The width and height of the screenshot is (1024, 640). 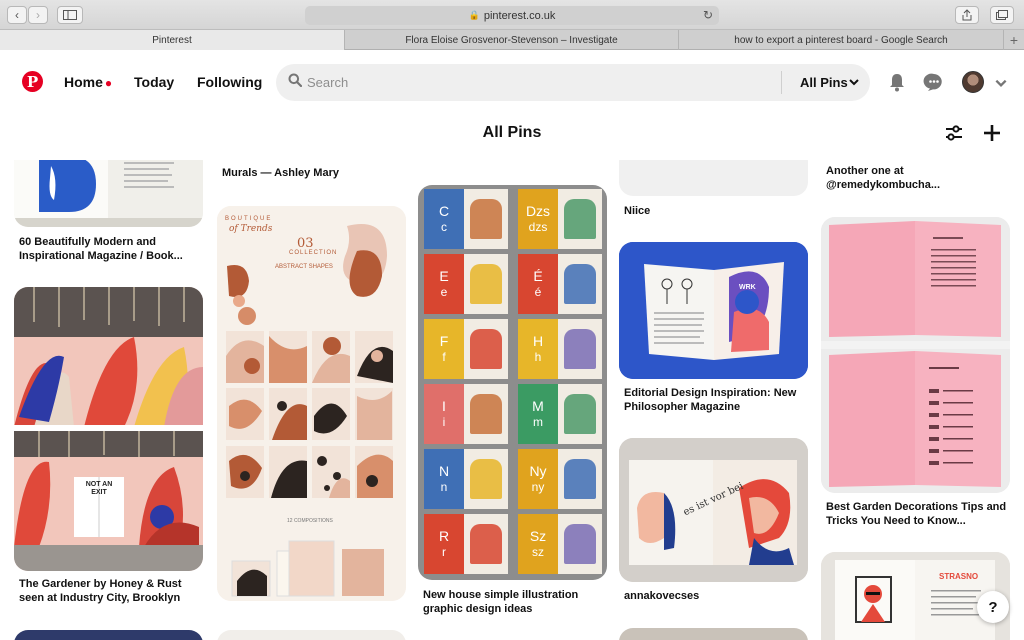 I want to click on pin-image: Cc Dzs dzs Ee Éé Ff Hh Ii Mm Nn Ny ny Rr Sz sz, so click(x=512, y=382).